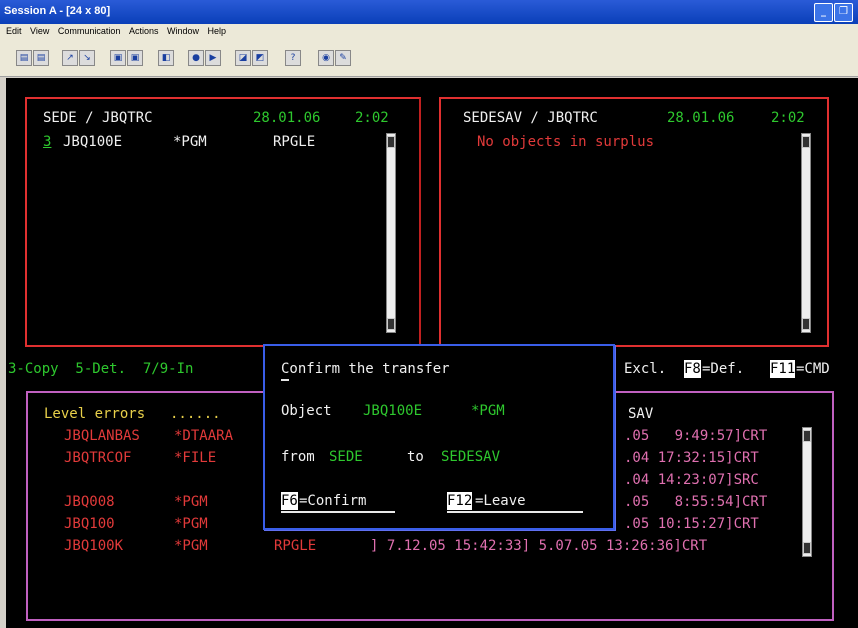 The width and height of the screenshot is (858, 628). Describe the element at coordinates (298, 457) in the screenshot. I see `from-label: from` at that location.